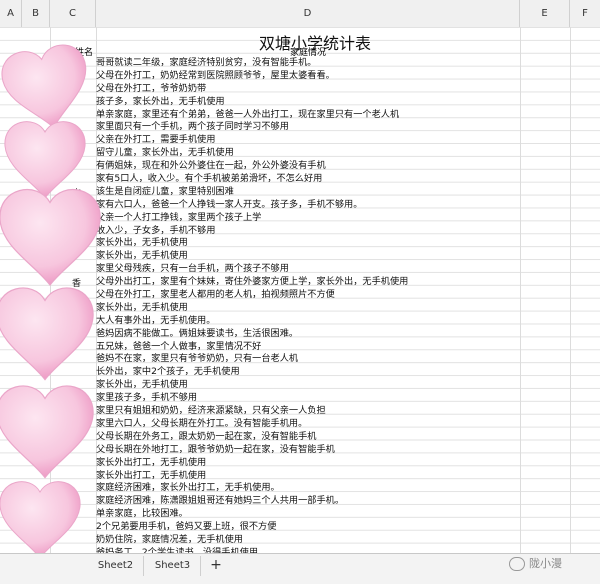  What do you see at coordinates (76, 308) in the screenshot?
I see `name-cell: 涛` at bounding box center [76, 308].